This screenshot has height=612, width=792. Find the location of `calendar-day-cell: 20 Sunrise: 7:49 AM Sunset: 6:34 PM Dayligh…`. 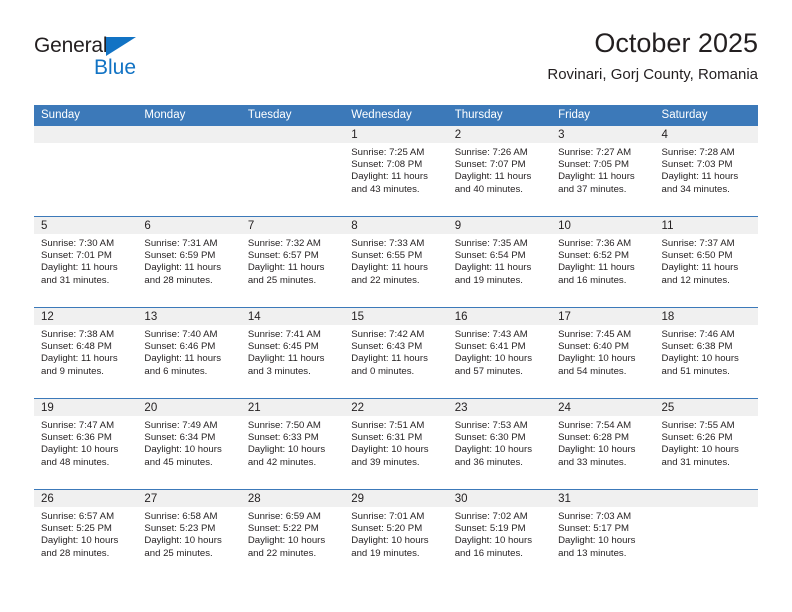

calendar-day-cell: 20 Sunrise: 7:49 AM Sunset: 6:34 PM Dayligh… is located at coordinates (189, 444).